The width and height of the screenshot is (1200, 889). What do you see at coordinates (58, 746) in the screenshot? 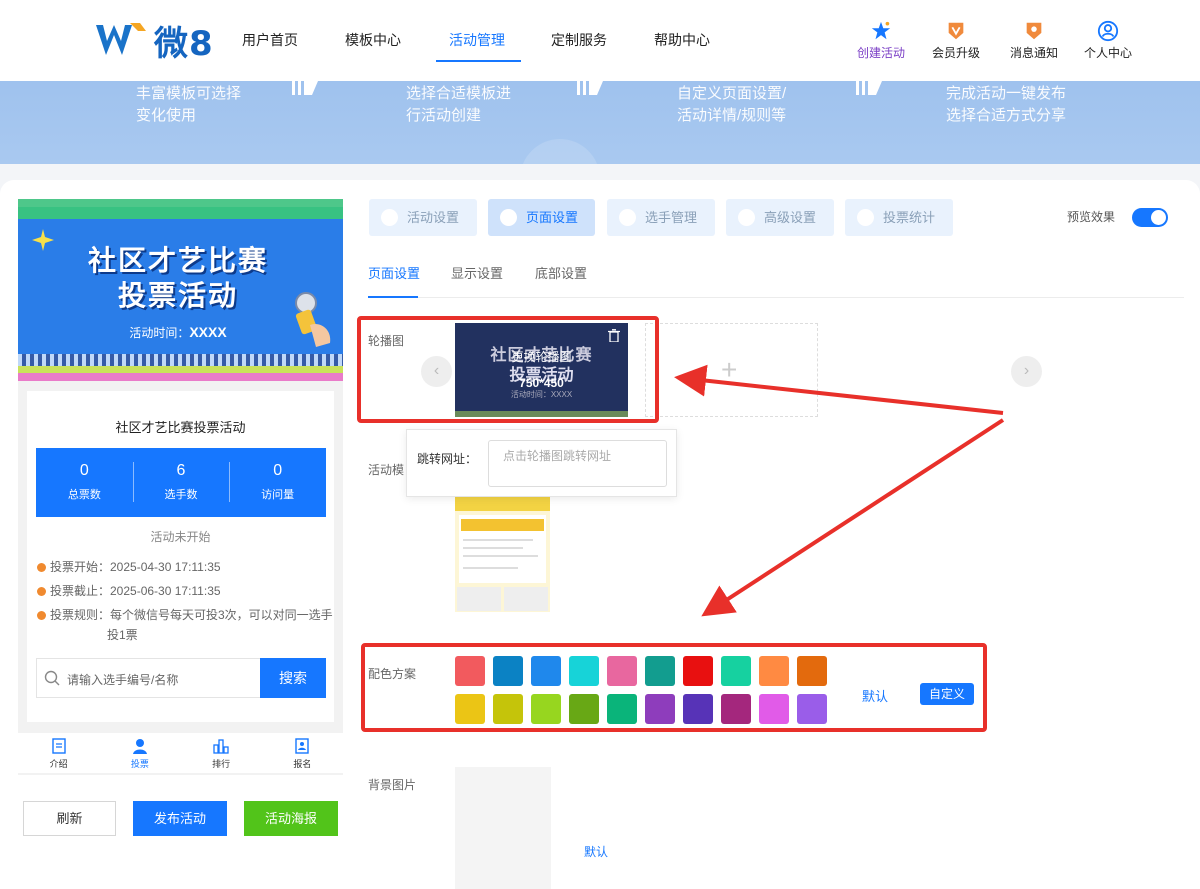
I see `document-icon` at bounding box center [58, 746].